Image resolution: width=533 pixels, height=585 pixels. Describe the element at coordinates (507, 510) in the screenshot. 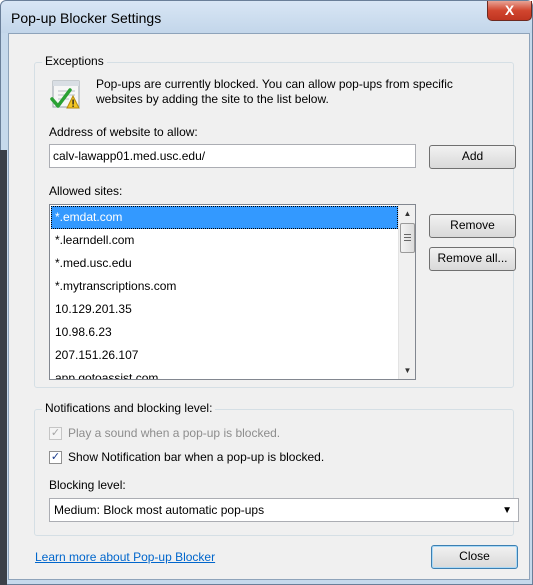

I see `chevron-down-icon: ▼` at that location.